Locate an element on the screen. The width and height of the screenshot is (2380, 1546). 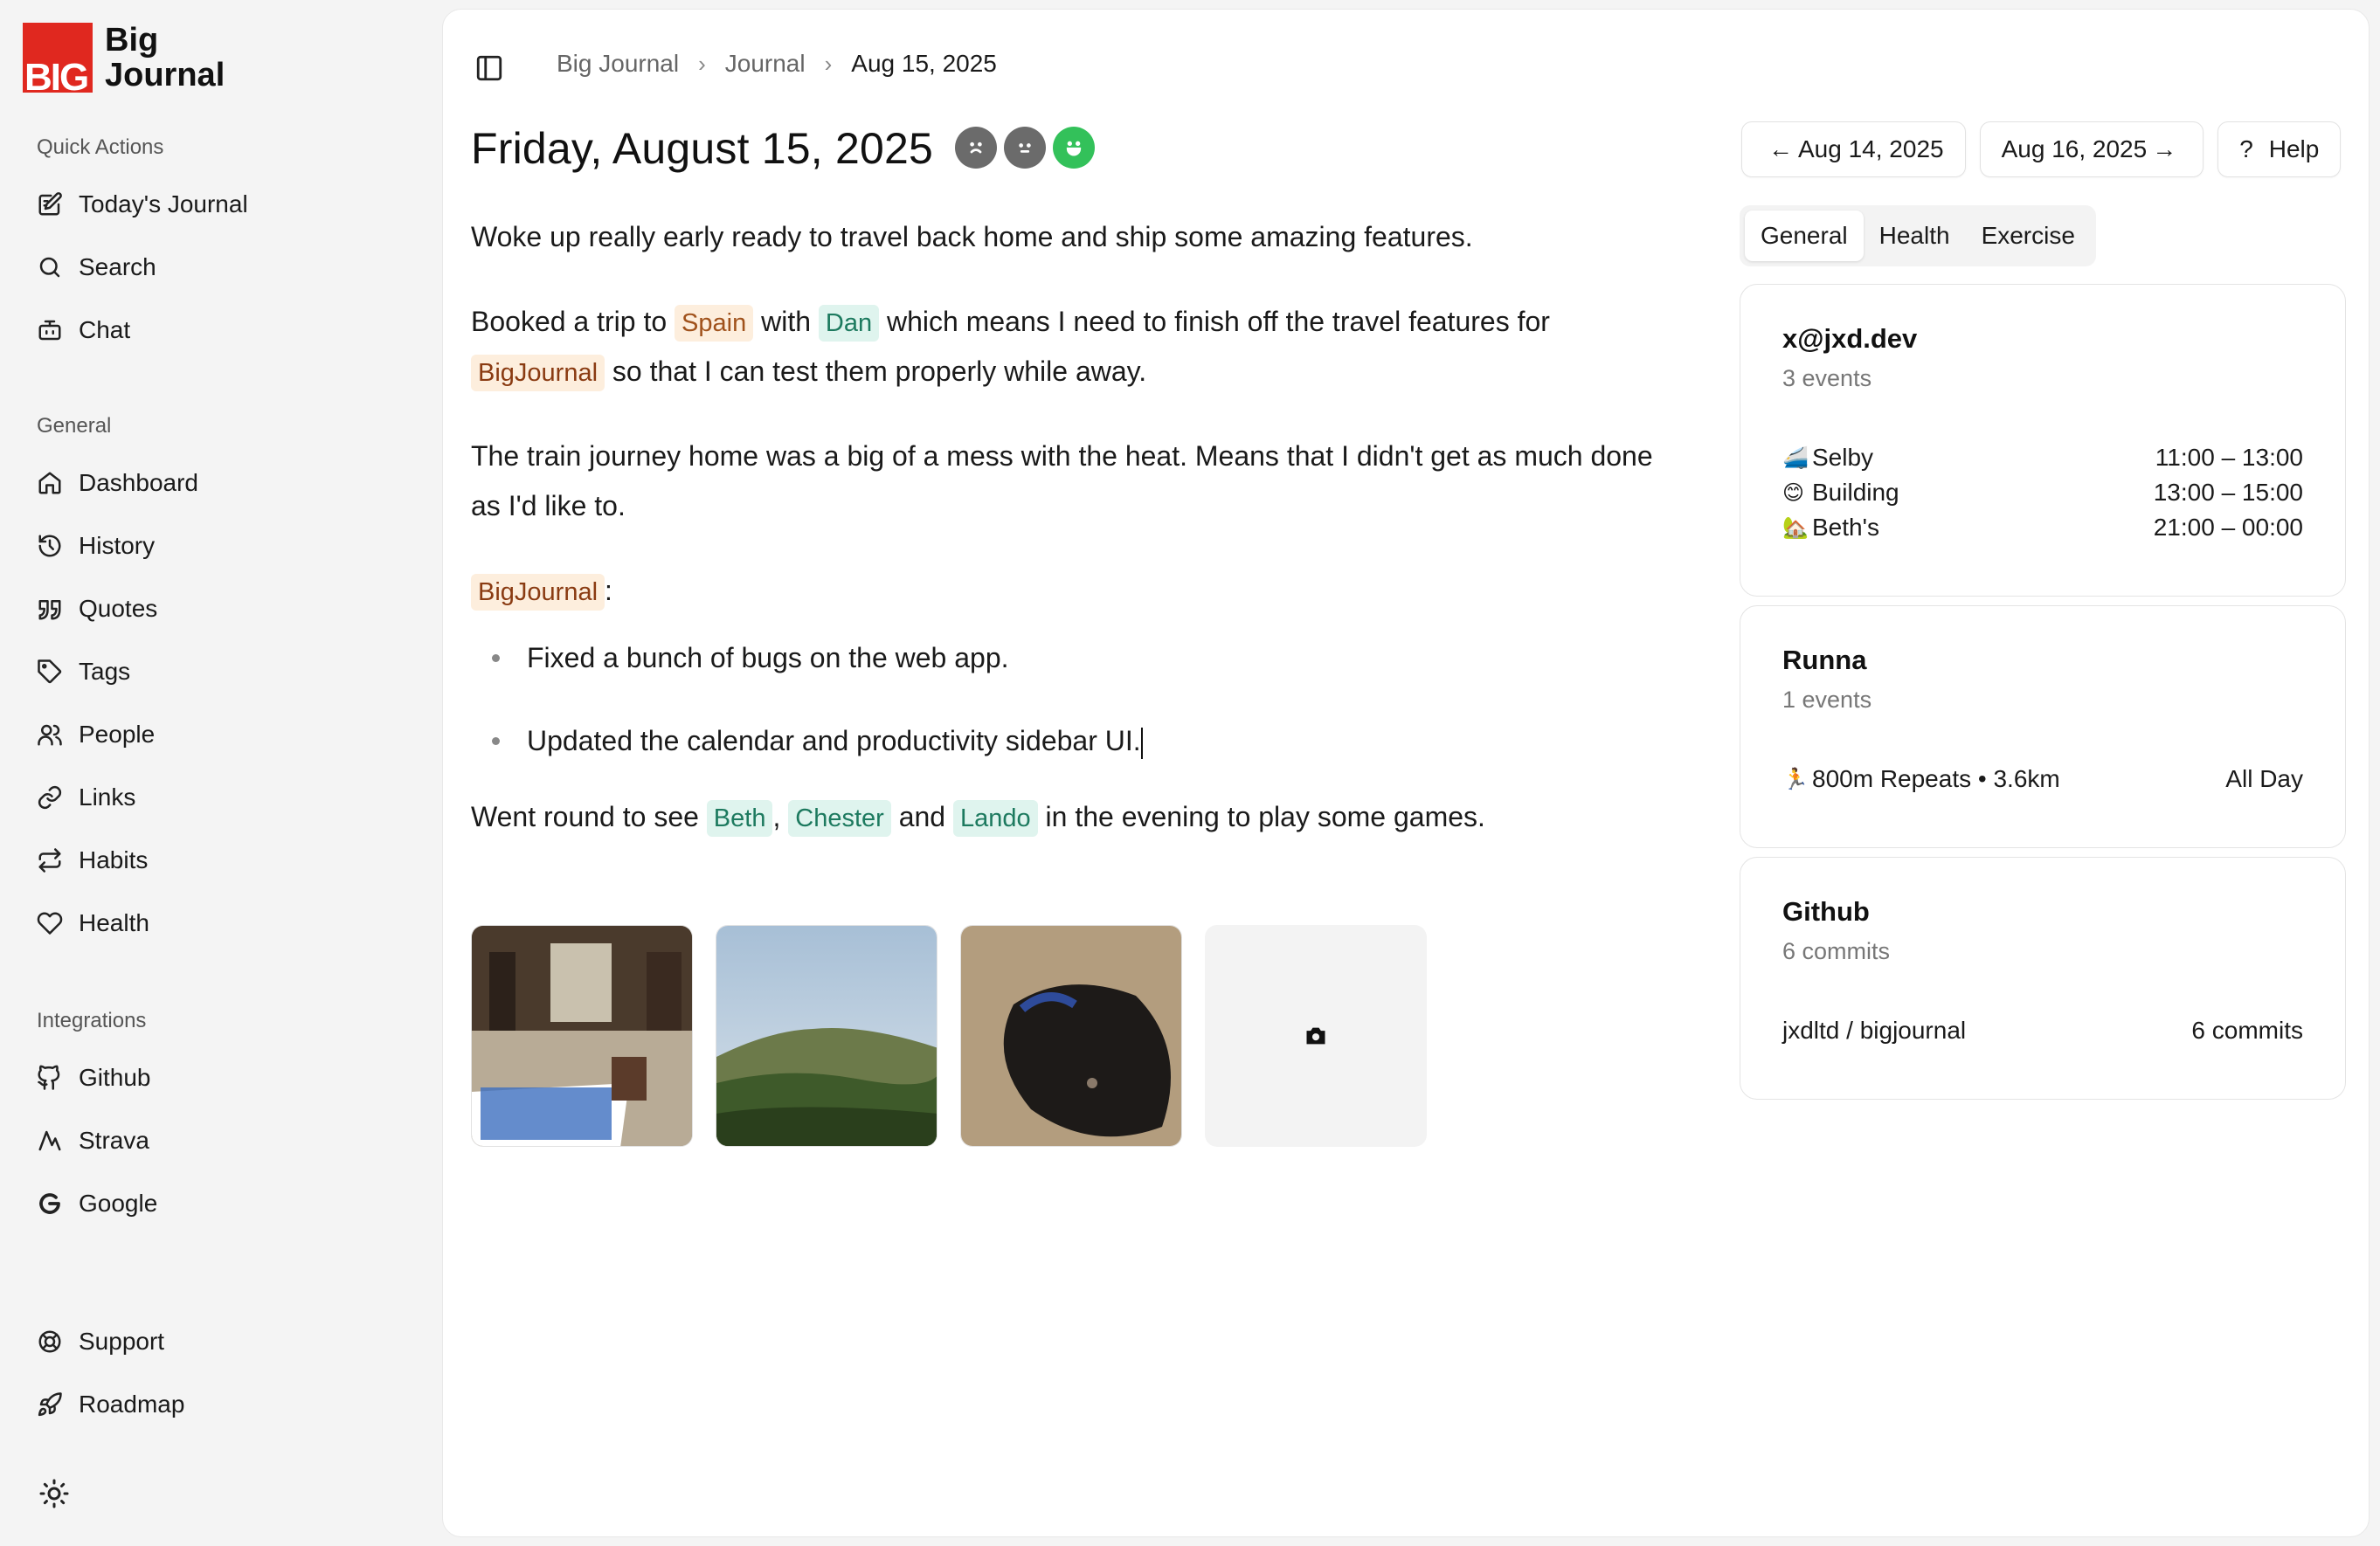
event-row: 🏡 Beth's 21:00 – 00:00 is located at coordinates (2042, 528).